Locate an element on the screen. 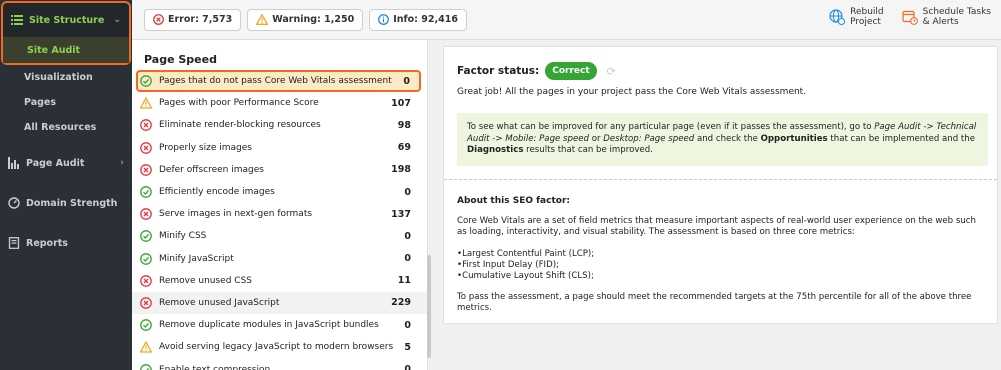 The width and height of the screenshot is (1001, 370). issue-label: Minify CSS is located at coordinates (183, 236).